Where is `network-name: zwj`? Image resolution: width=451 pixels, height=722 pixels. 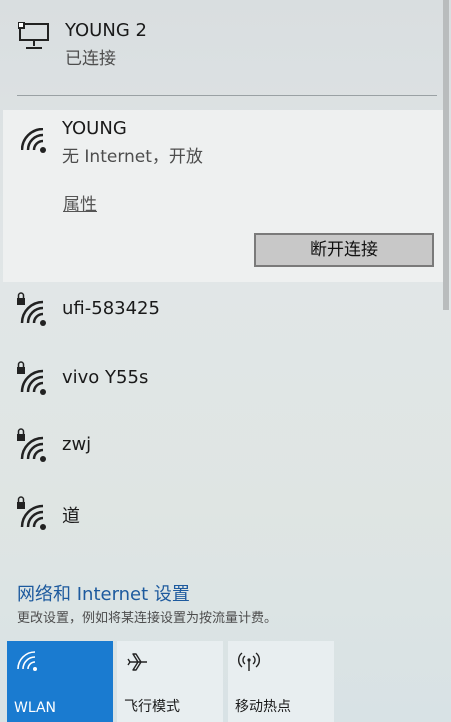
network-name: zwj is located at coordinates (77, 444).